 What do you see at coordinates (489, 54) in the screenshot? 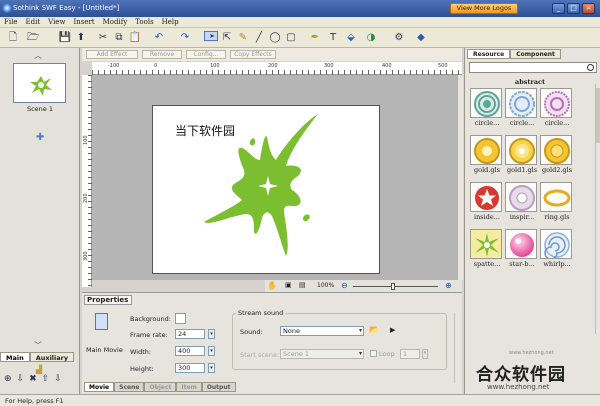
I see `tab-resource: Resource` at bounding box center [489, 54].